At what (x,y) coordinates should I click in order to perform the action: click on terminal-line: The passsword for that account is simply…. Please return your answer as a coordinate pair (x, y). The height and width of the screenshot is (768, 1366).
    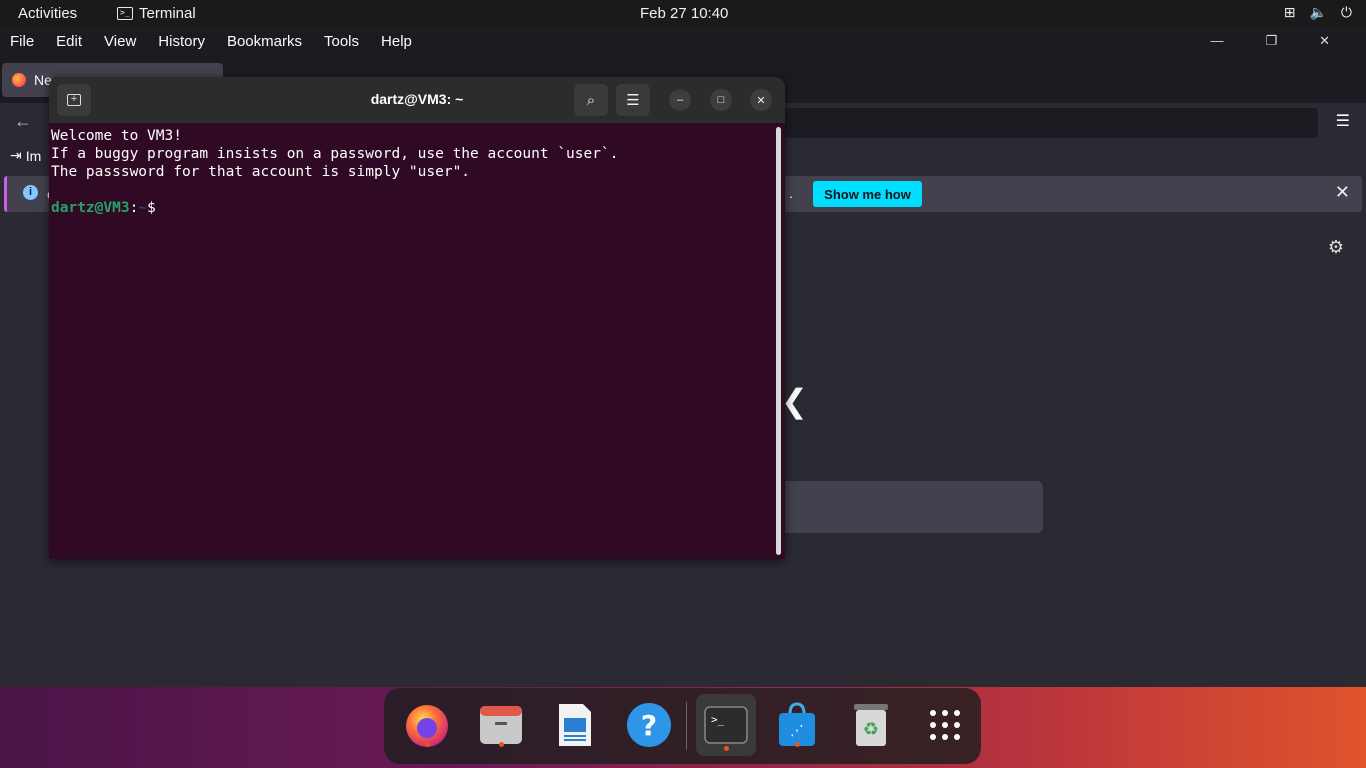
    Looking at the image, I should click on (261, 172).